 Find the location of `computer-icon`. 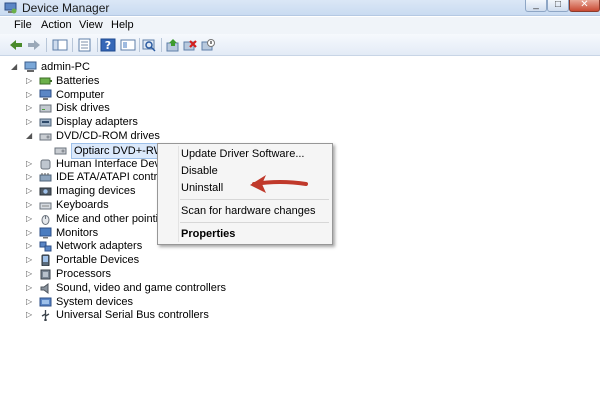

computer-icon is located at coordinates (45, 94).